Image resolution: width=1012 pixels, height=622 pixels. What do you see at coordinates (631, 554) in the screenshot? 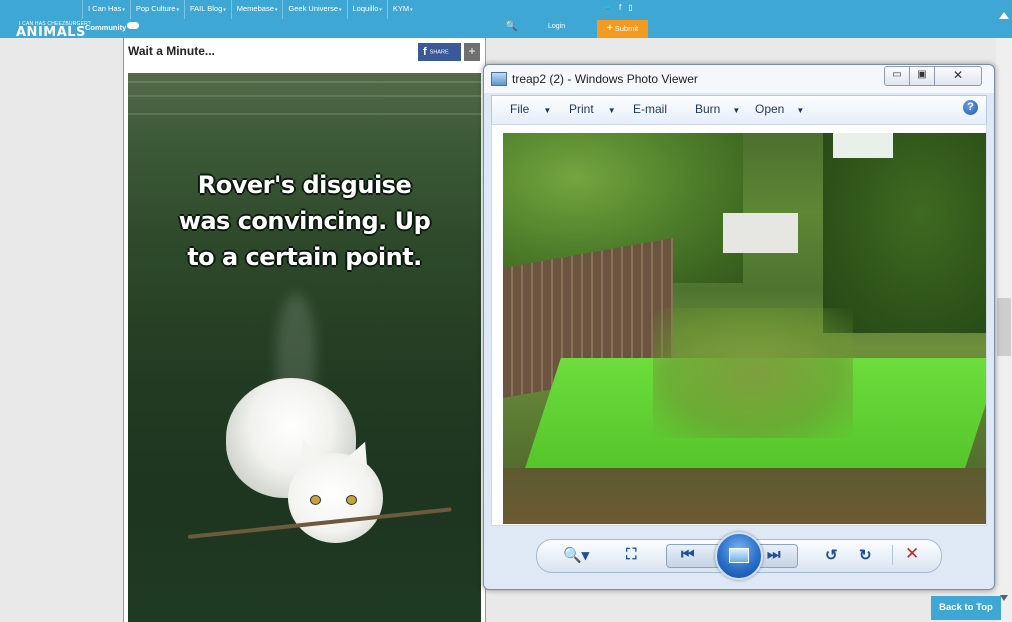
I see `actual-size-icon: ⛶` at bounding box center [631, 554].